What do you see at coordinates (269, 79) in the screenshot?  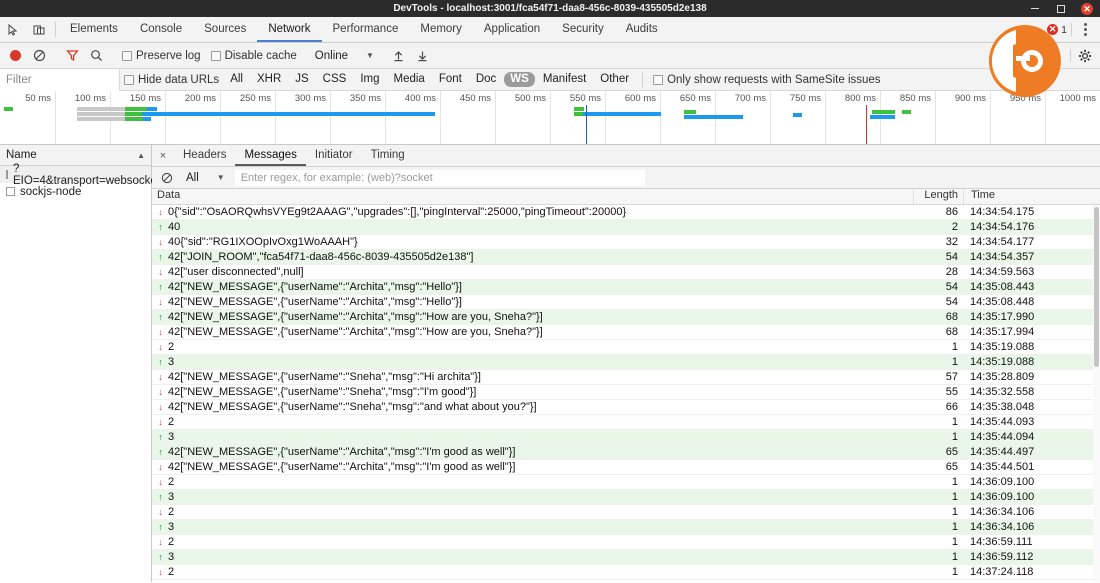 I see `filter-type-xhr: XHR` at bounding box center [269, 79].